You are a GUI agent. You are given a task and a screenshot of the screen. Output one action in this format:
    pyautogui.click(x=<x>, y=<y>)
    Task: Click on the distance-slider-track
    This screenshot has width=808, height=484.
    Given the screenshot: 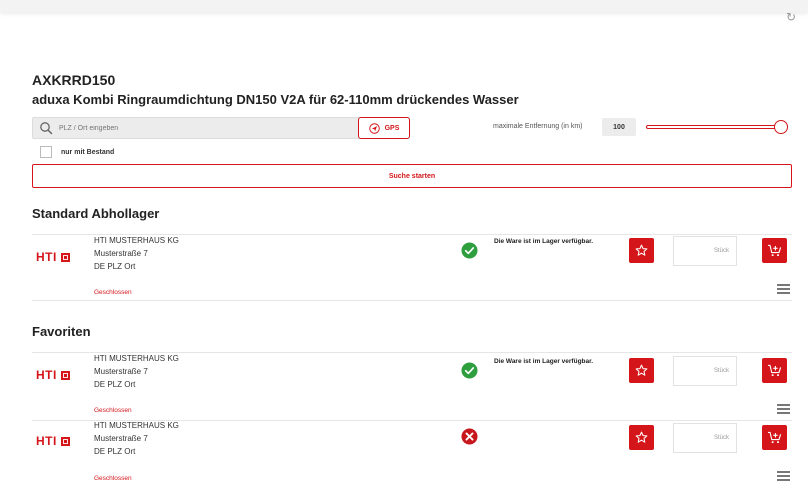 What is the action you would take?
    pyautogui.click(x=715, y=127)
    